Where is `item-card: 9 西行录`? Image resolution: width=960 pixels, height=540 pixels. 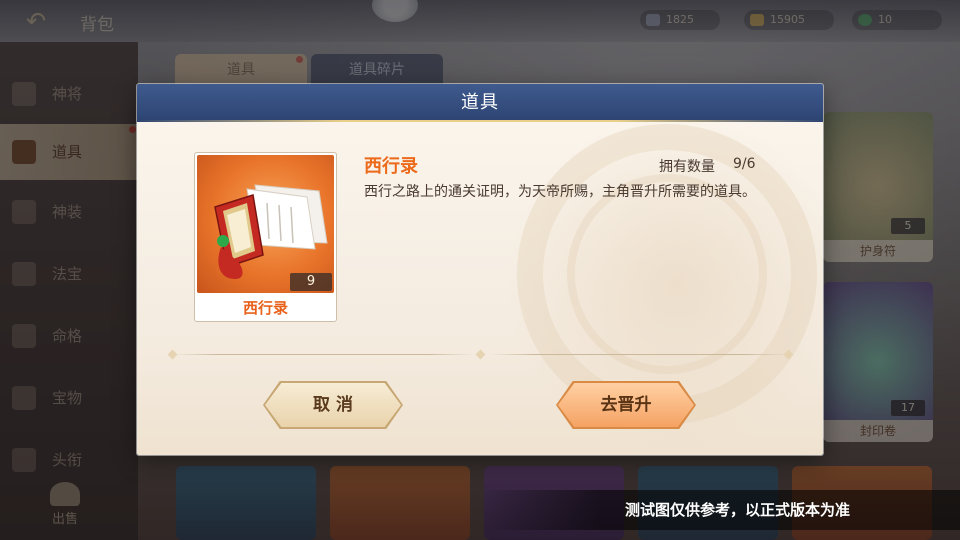 item-card: 9 西行录 is located at coordinates (265, 237).